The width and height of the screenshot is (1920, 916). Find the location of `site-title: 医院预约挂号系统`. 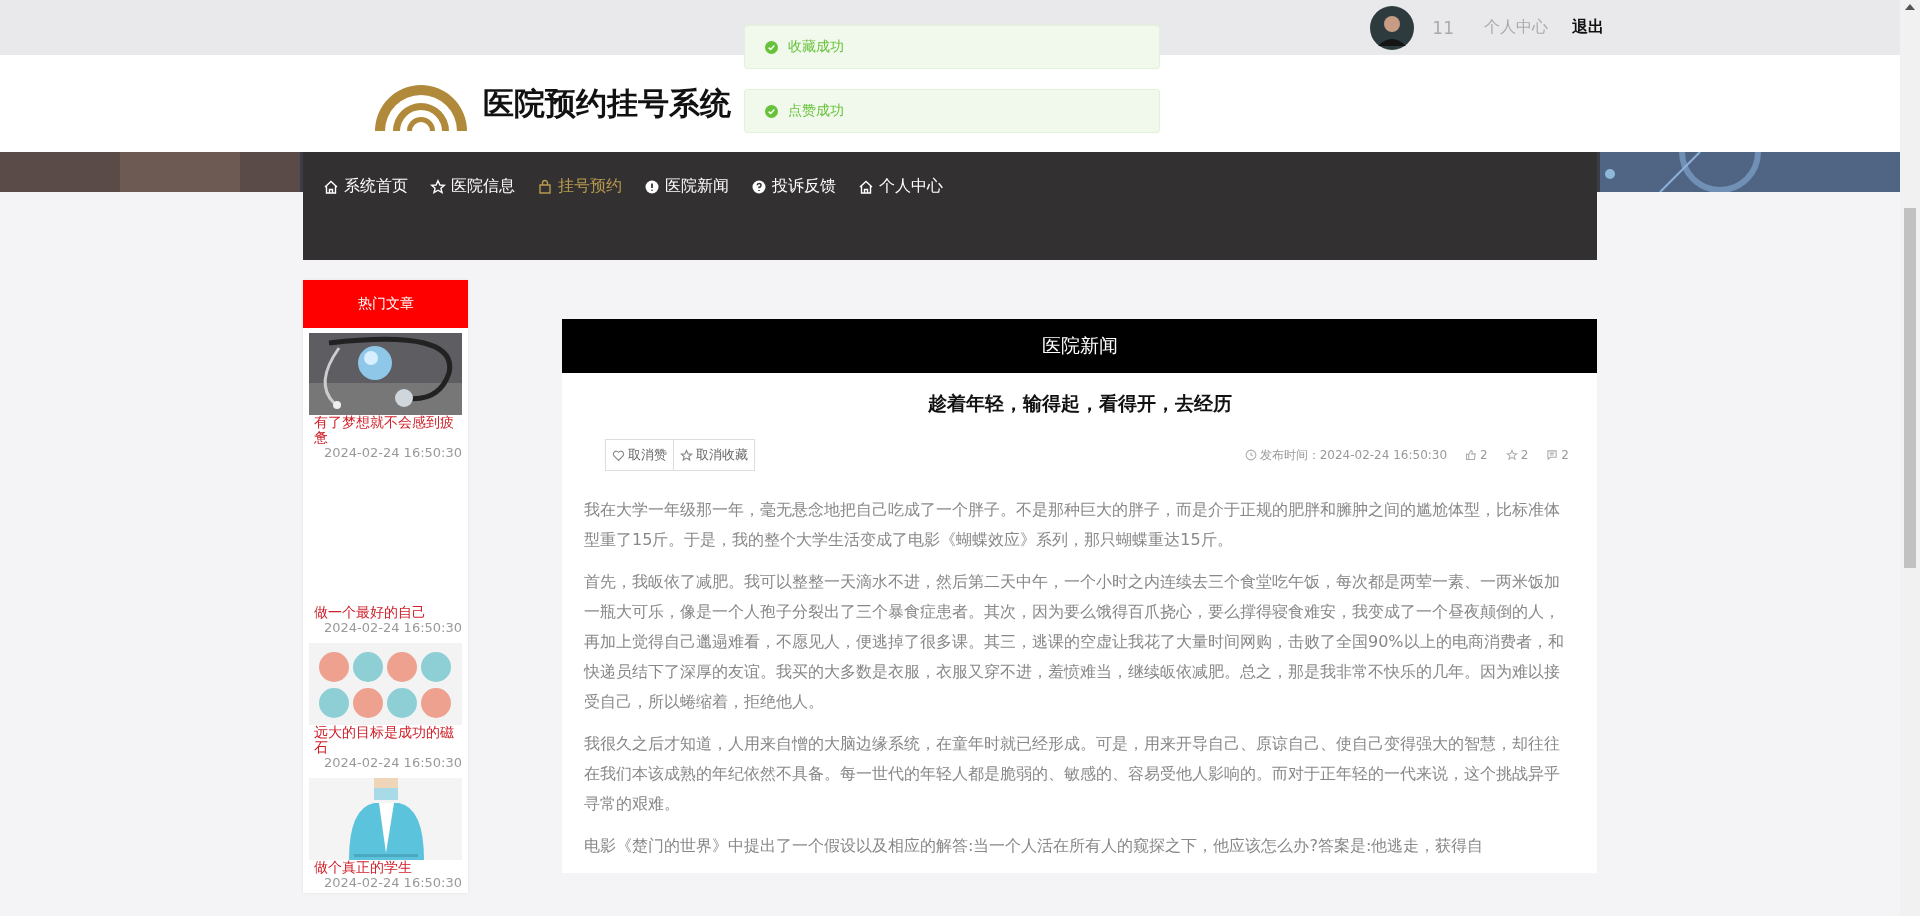

site-title: 医院预约挂号系统 is located at coordinates (607, 103).